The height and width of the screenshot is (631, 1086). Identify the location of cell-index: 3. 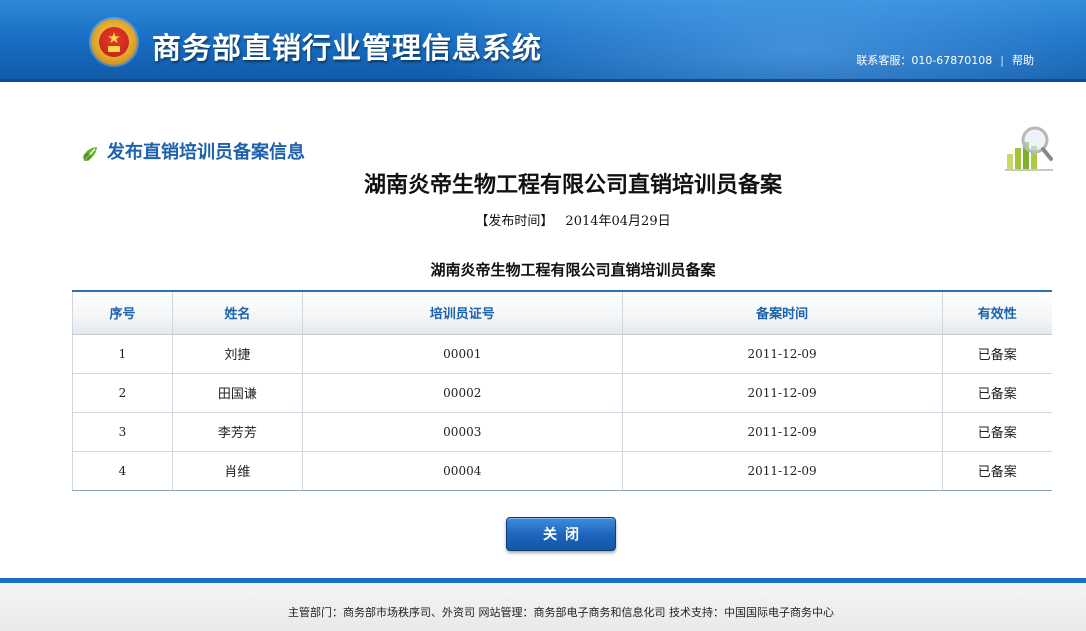
(122, 432).